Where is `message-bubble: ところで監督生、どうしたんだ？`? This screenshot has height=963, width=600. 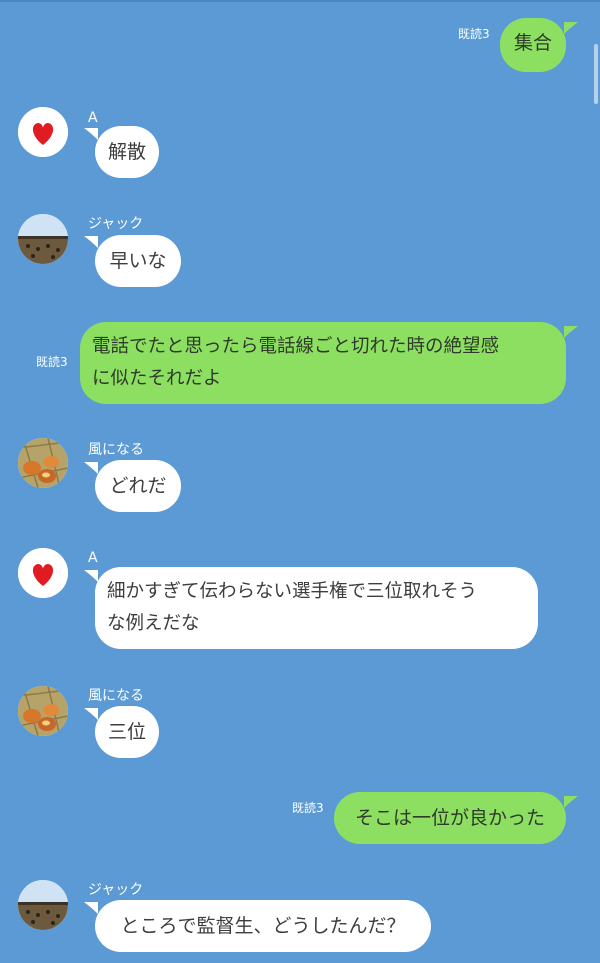 message-bubble: ところで監督生、どうしたんだ？ is located at coordinates (263, 926).